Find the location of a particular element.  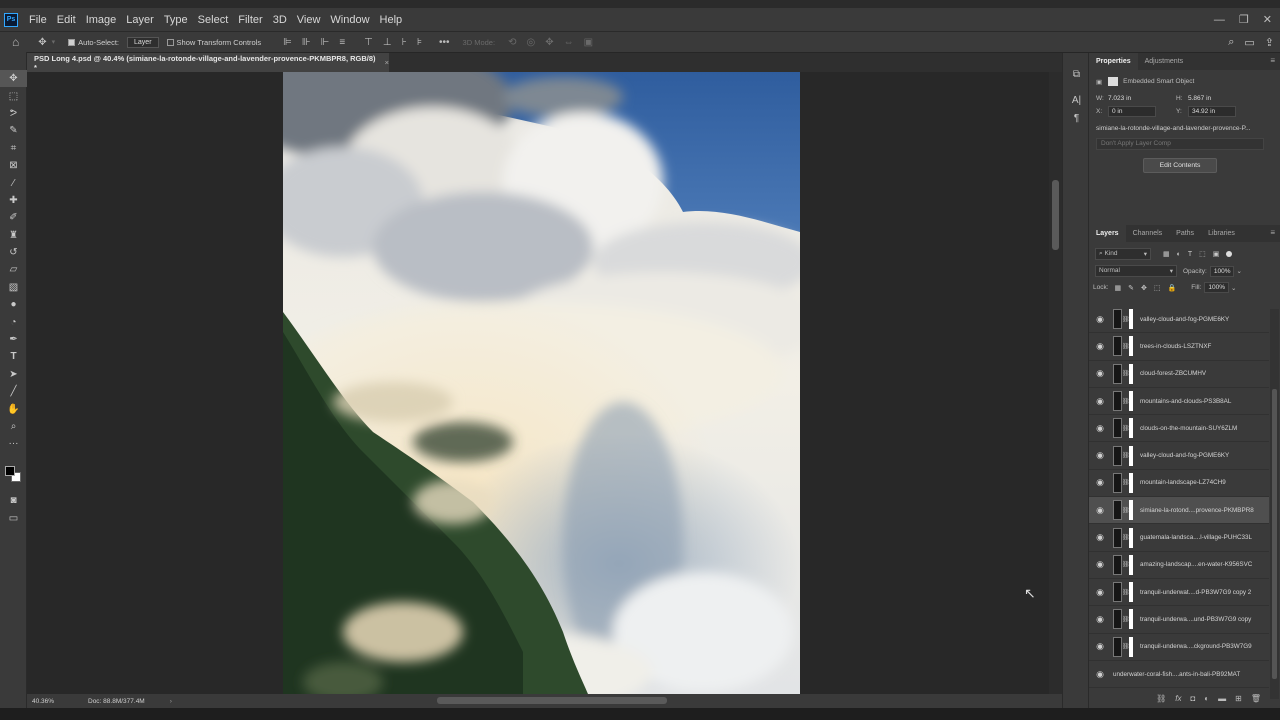

new-group-icon: ▬ is located at coordinates (1222, 698).